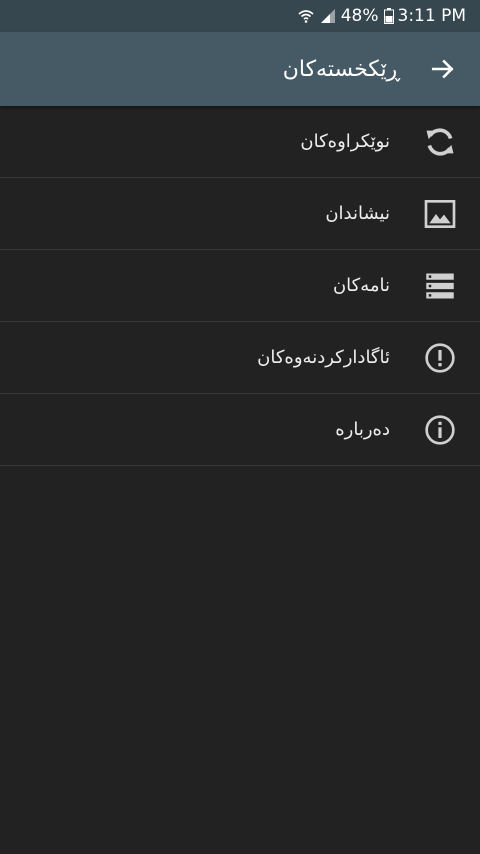  What do you see at coordinates (306, 16) in the screenshot?
I see `wifi-icon` at bounding box center [306, 16].